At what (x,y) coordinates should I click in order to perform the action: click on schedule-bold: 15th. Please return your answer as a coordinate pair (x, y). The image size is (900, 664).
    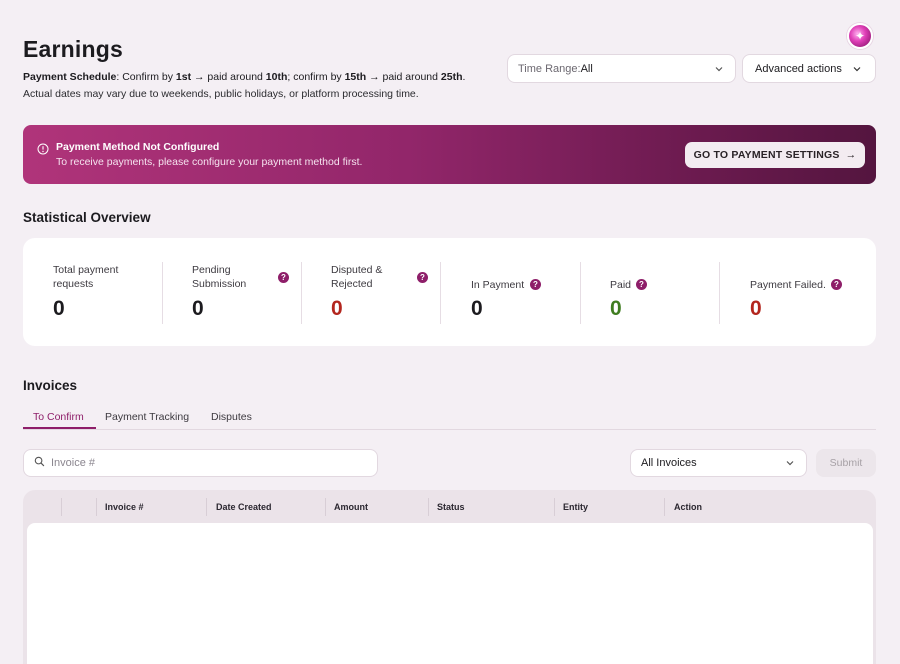
    Looking at the image, I should click on (355, 77).